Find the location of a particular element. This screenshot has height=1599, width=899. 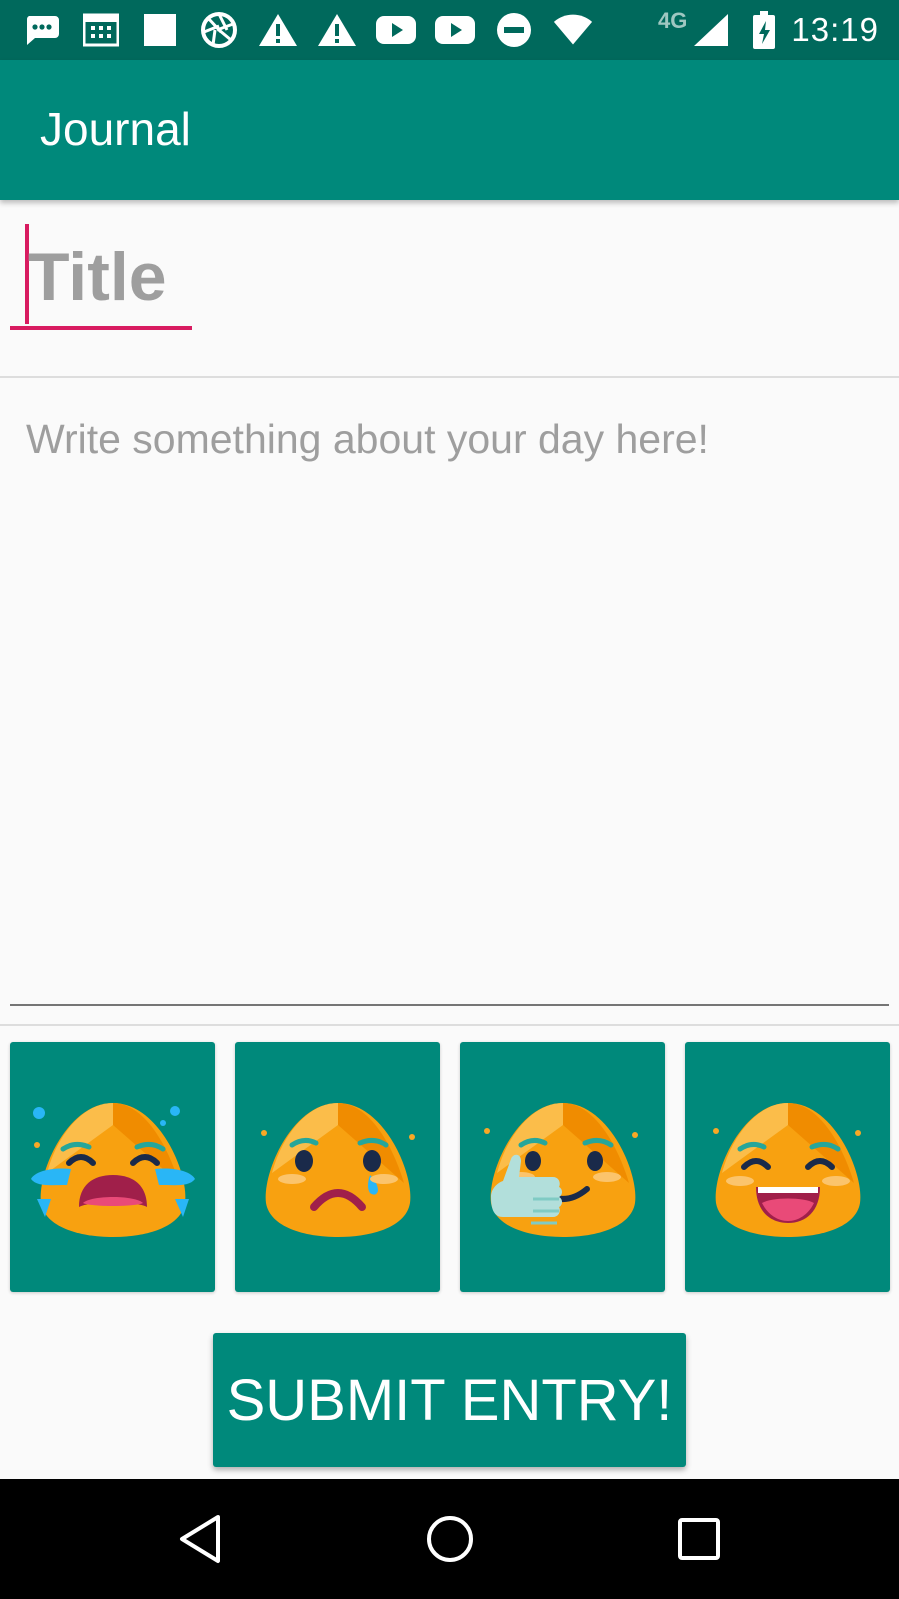

title-input: Title is located at coordinates (101, 274).